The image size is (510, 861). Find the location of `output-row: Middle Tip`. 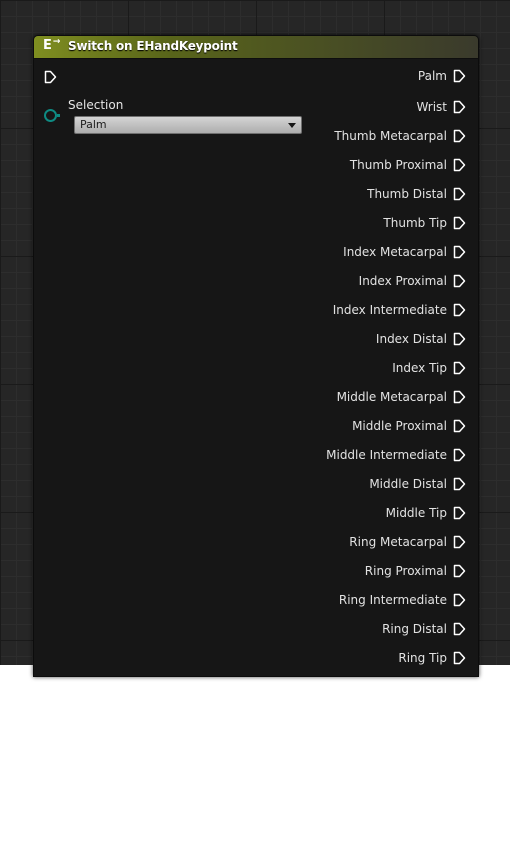

output-row: Middle Tip is located at coordinates (426, 513).